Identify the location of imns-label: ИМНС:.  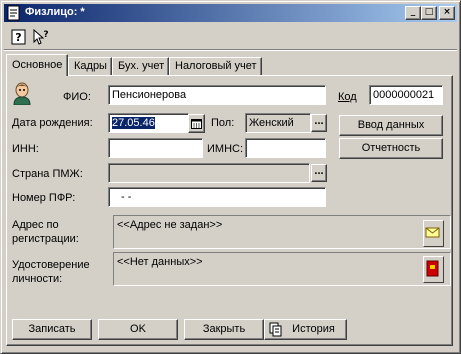
(225, 149).